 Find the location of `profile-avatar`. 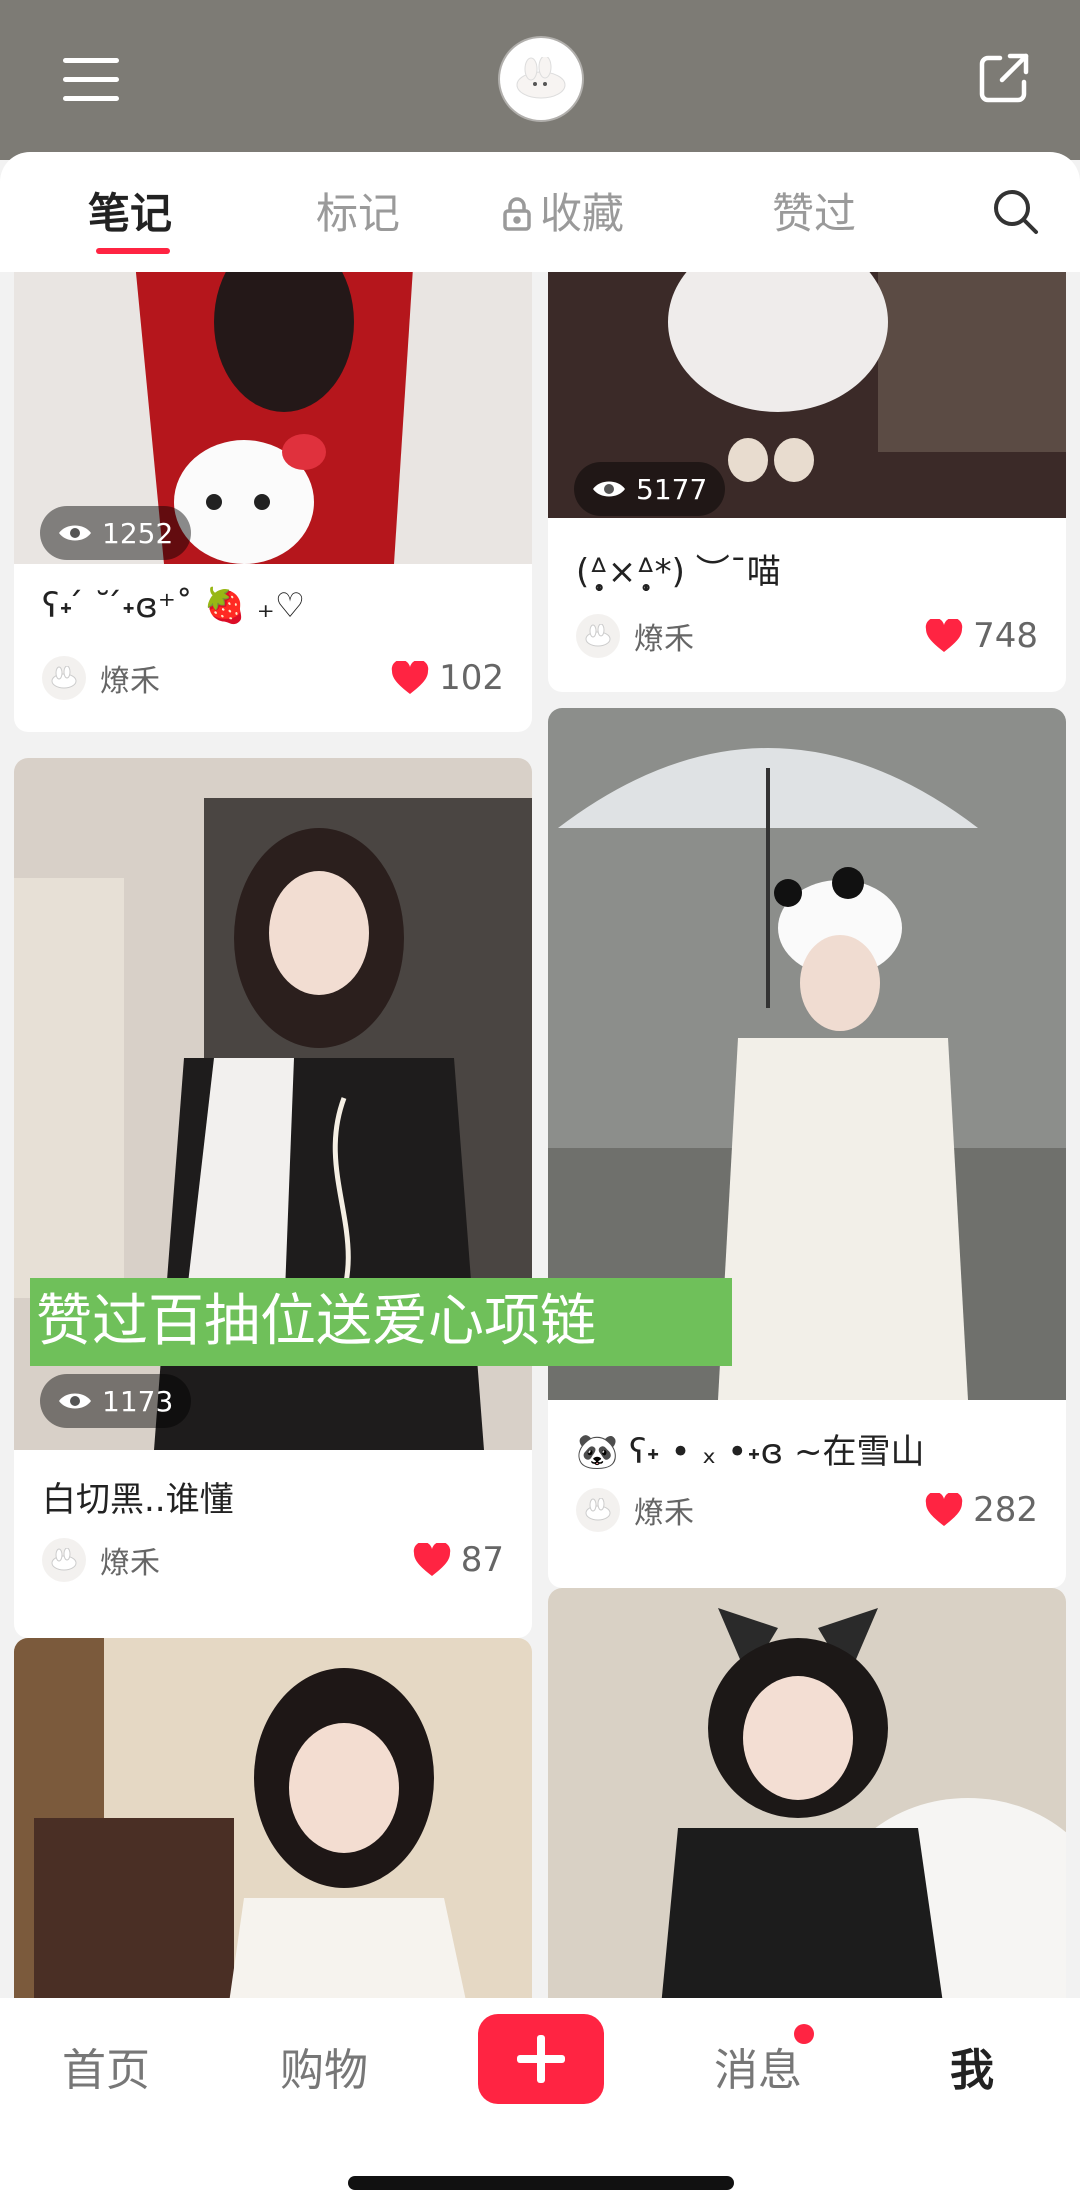

profile-avatar is located at coordinates (541, 79).